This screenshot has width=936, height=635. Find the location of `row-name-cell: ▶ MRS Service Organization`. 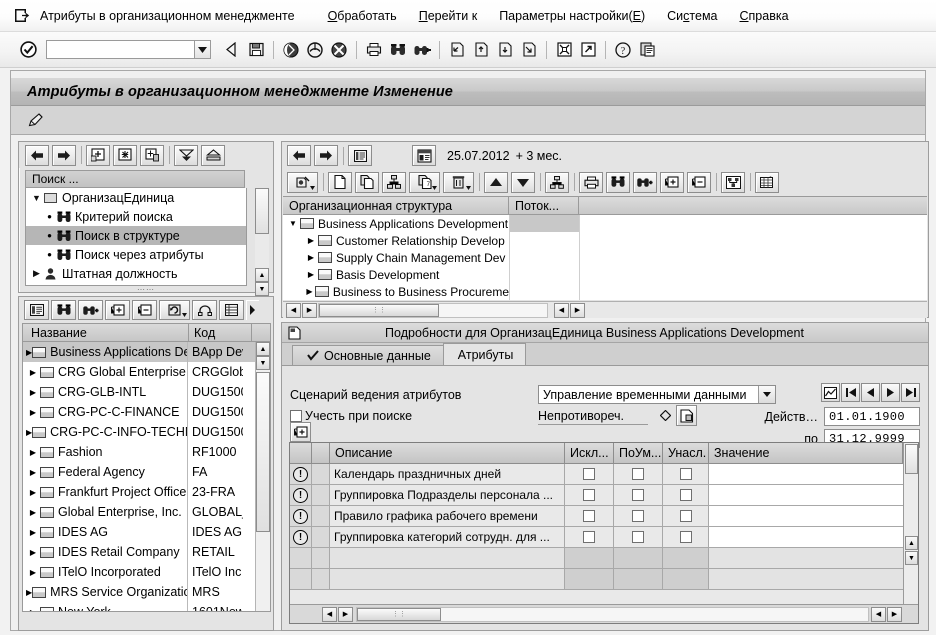

row-name-cell: ▶ MRS Service Organization is located at coordinates (105, 592).